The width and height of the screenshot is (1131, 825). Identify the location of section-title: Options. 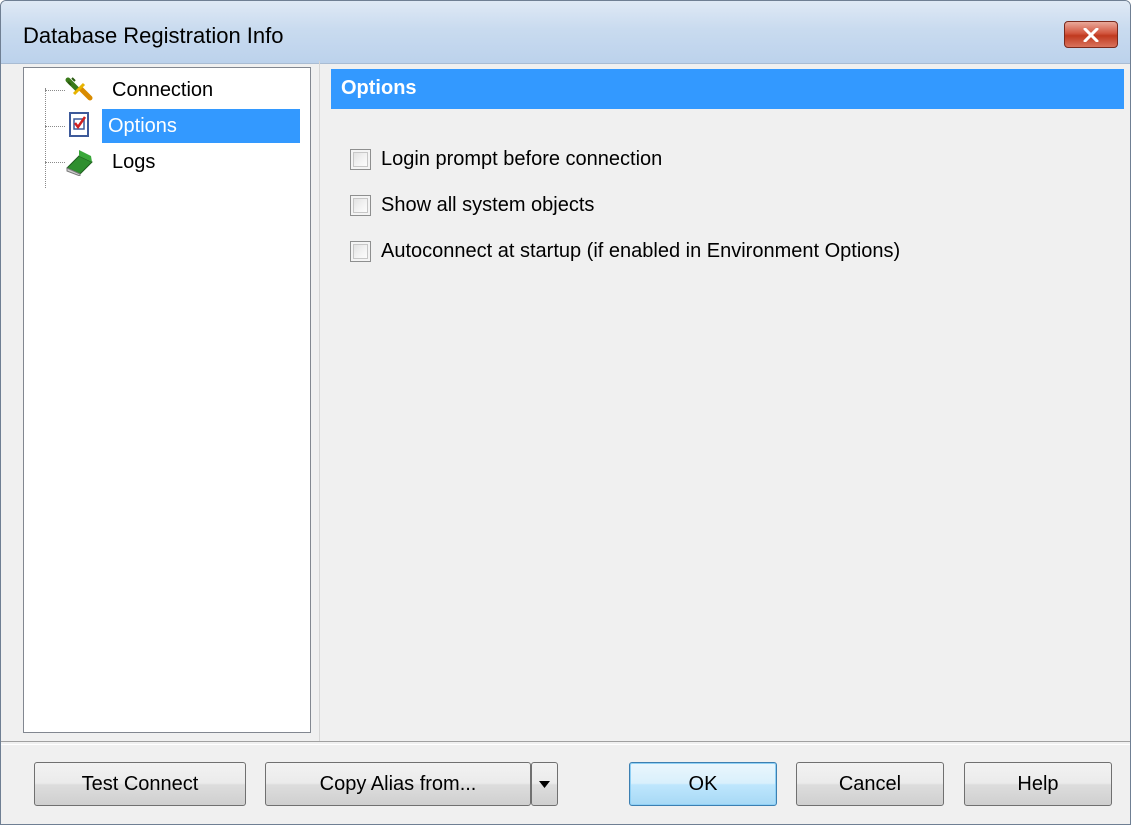
(379, 88).